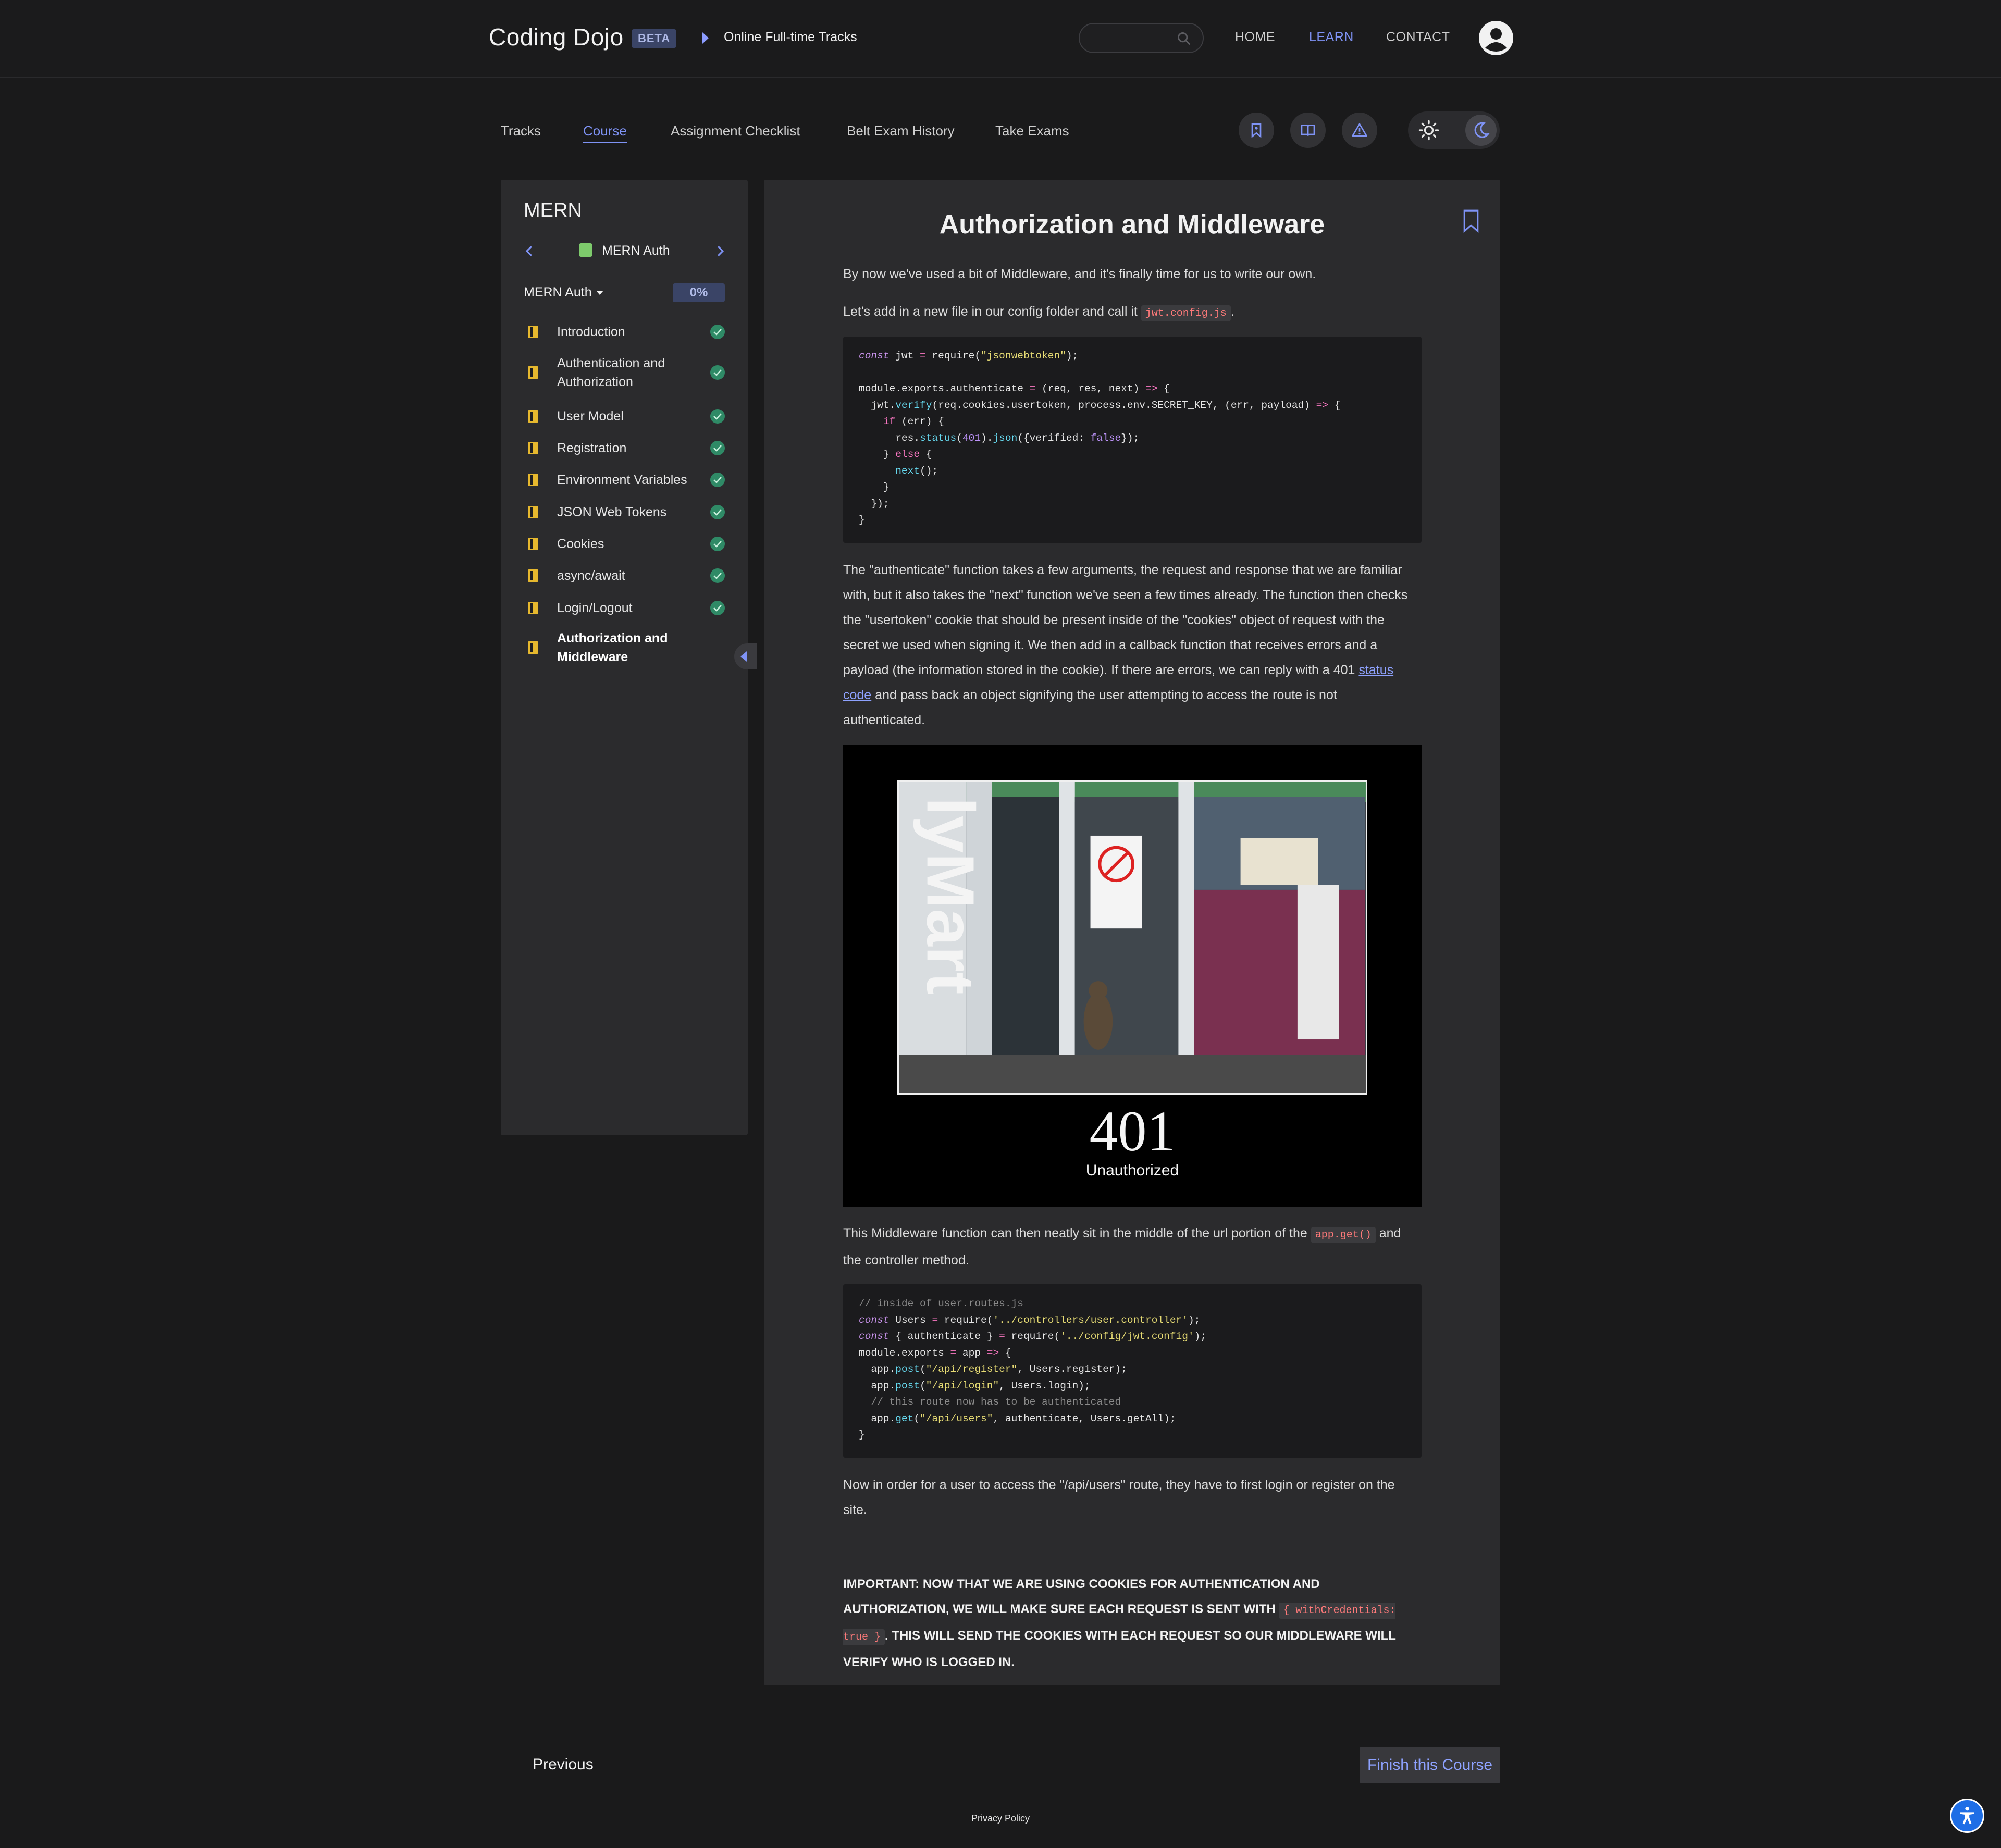 This screenshot has height=1848, width=2001. I want to click on lesson-item: Authorization and Middleware, so click(624, 647).